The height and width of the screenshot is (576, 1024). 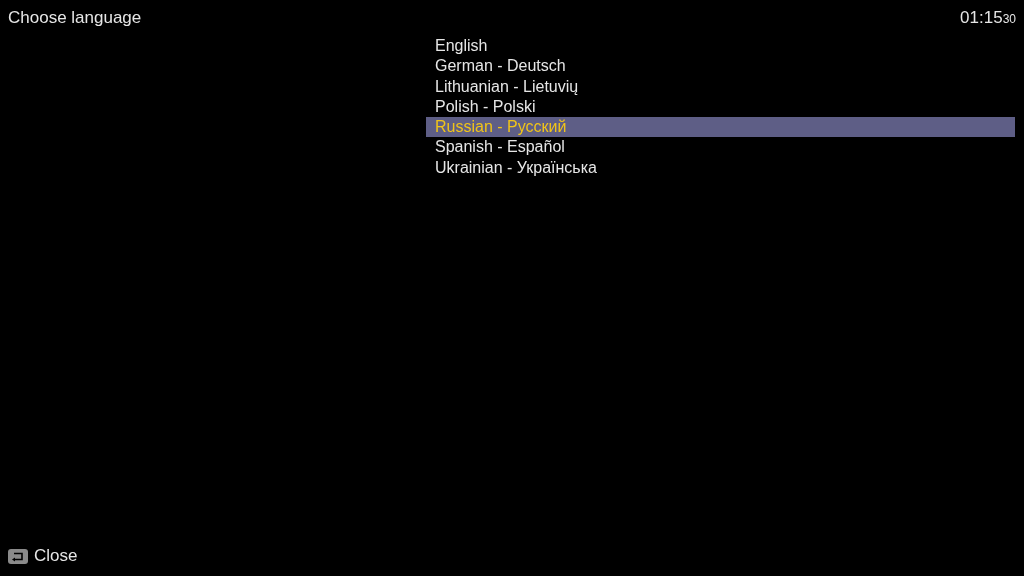 I want to click on back-icon, so click(x=18, y=556).